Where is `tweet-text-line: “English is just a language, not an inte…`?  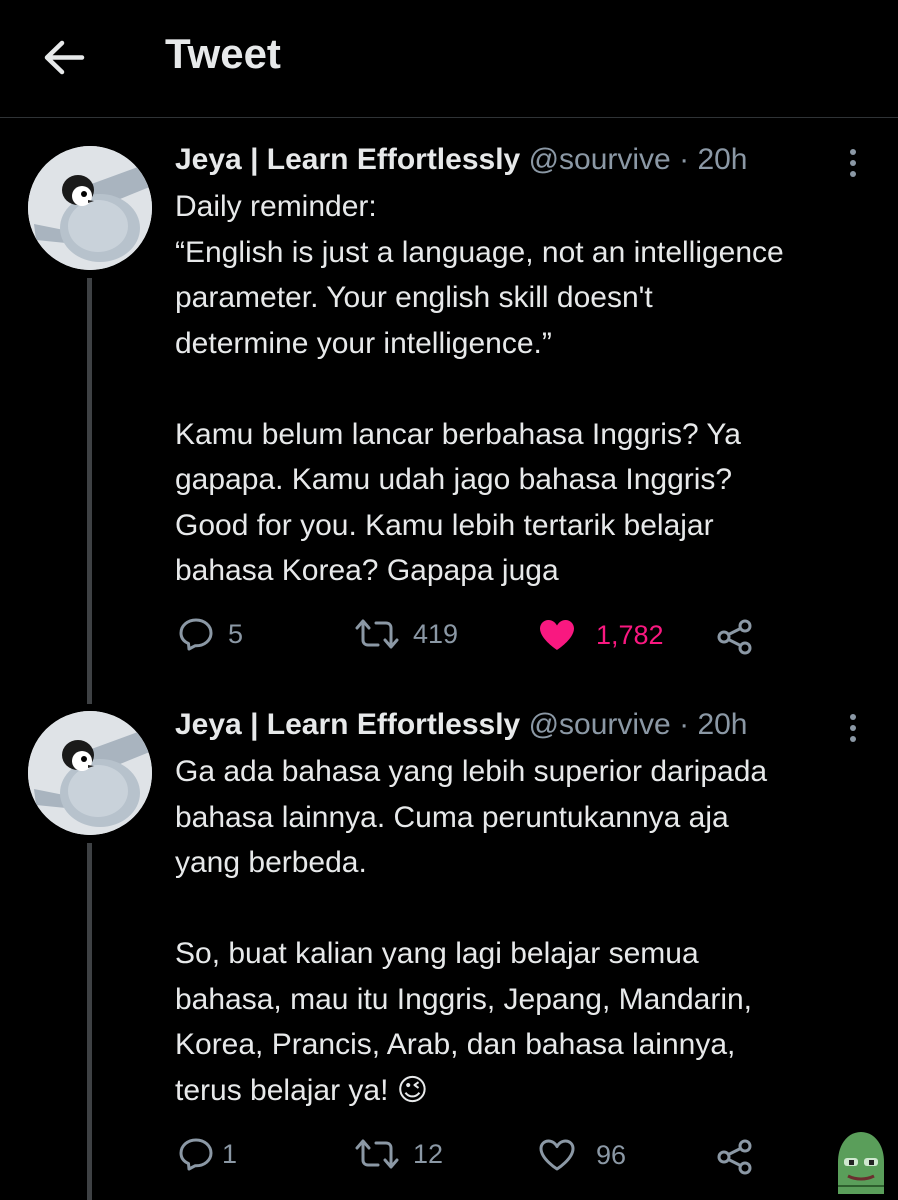
tweet-text-line: “English is just a language, not an inte… is located at coordinates (479, 252).